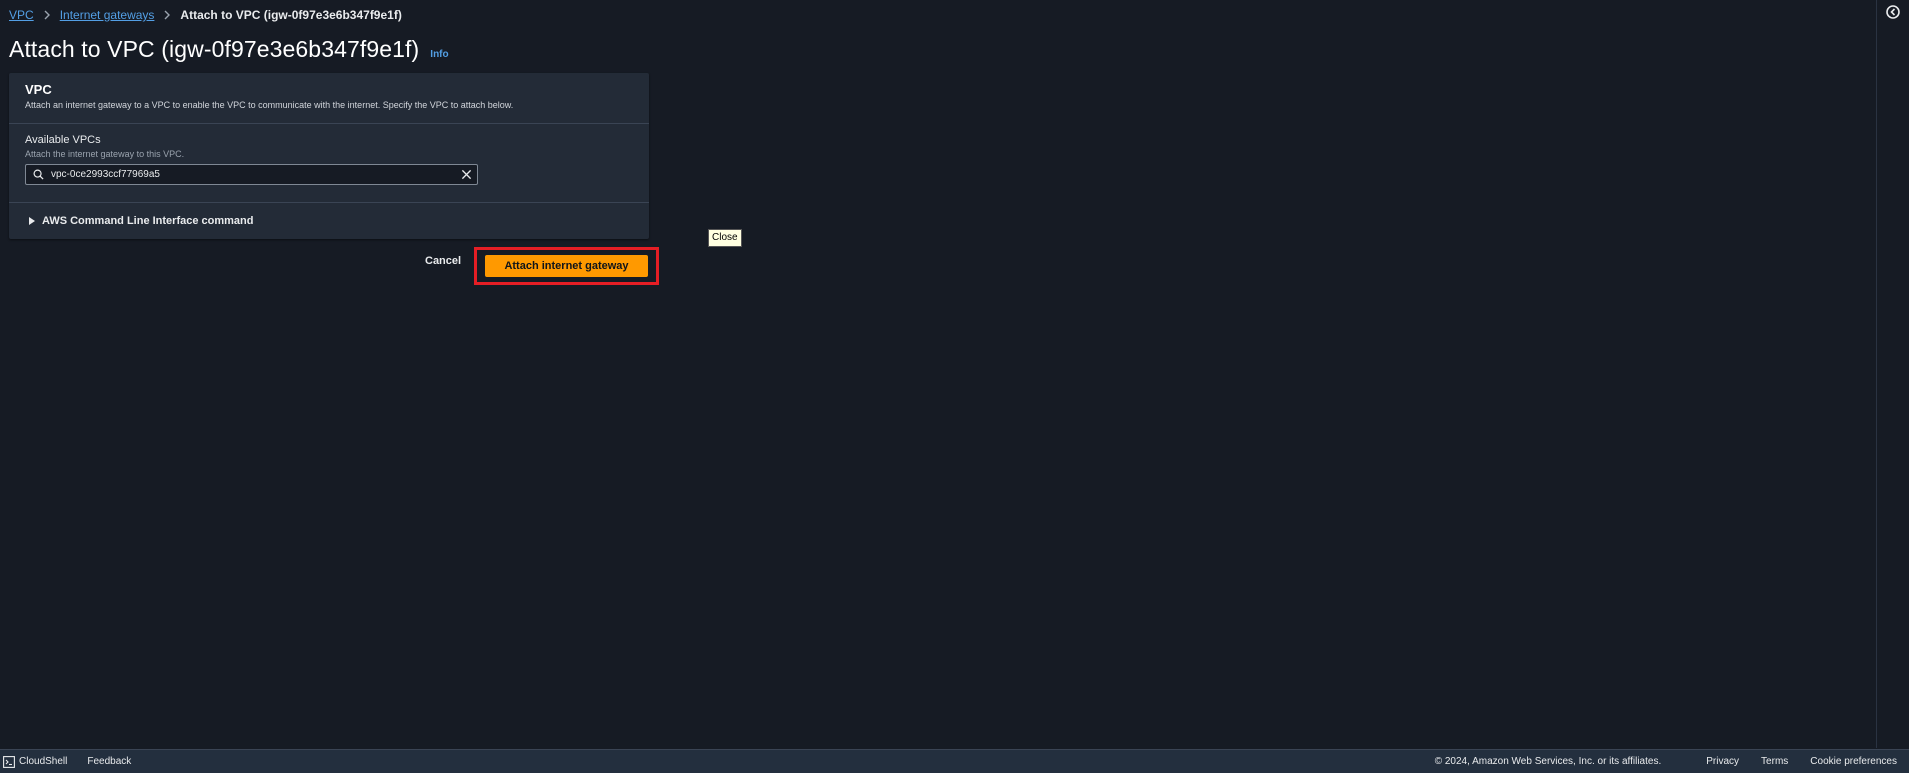 The height and width of the screenshot is (773, 1909). I want to click on form-actions: Cancel Attach internet gateway, so click(329, 266).